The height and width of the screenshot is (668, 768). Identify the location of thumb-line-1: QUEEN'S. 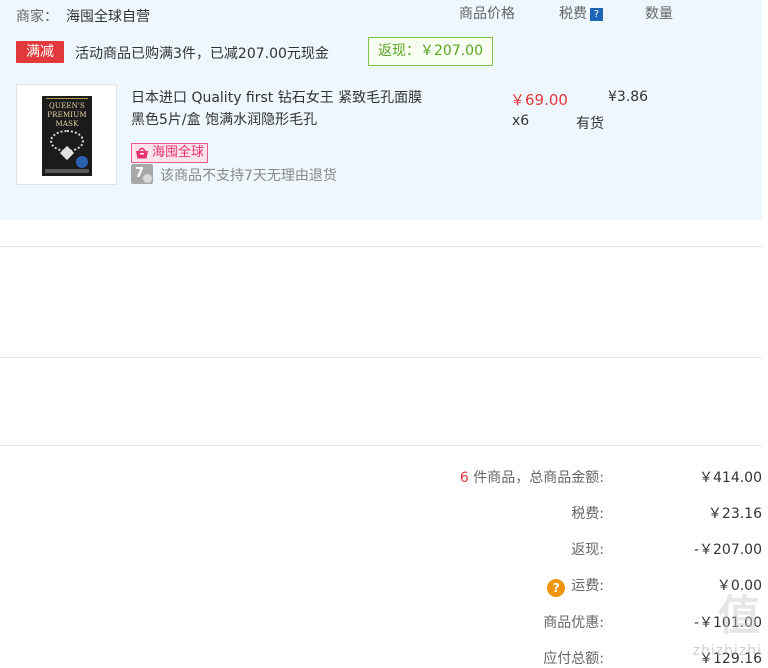
(67, 106).